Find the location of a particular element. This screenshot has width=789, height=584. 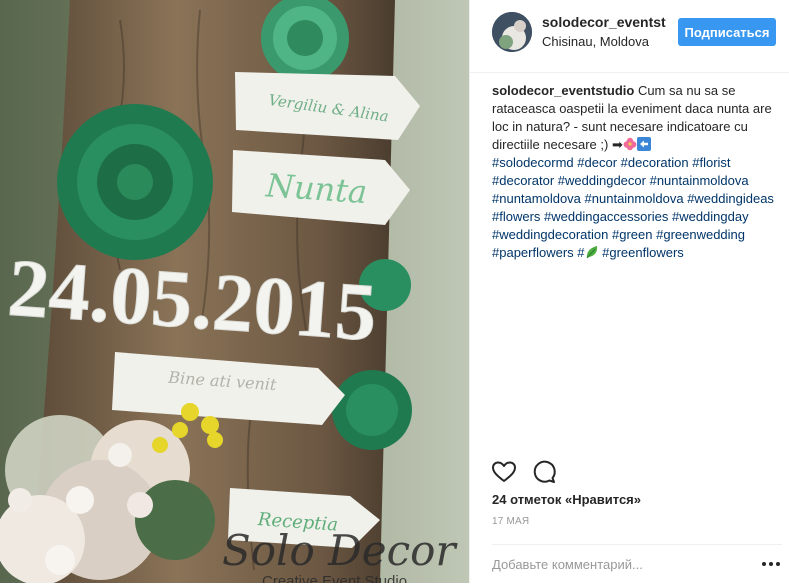

hashtag-link: # is located at coordinates (580, 252).